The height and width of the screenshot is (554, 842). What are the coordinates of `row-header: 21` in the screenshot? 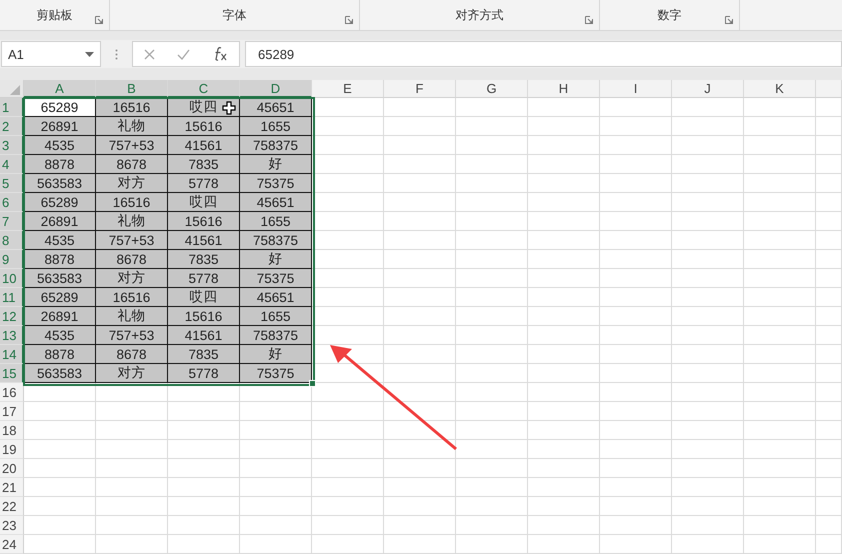 It's located at (12, 487).